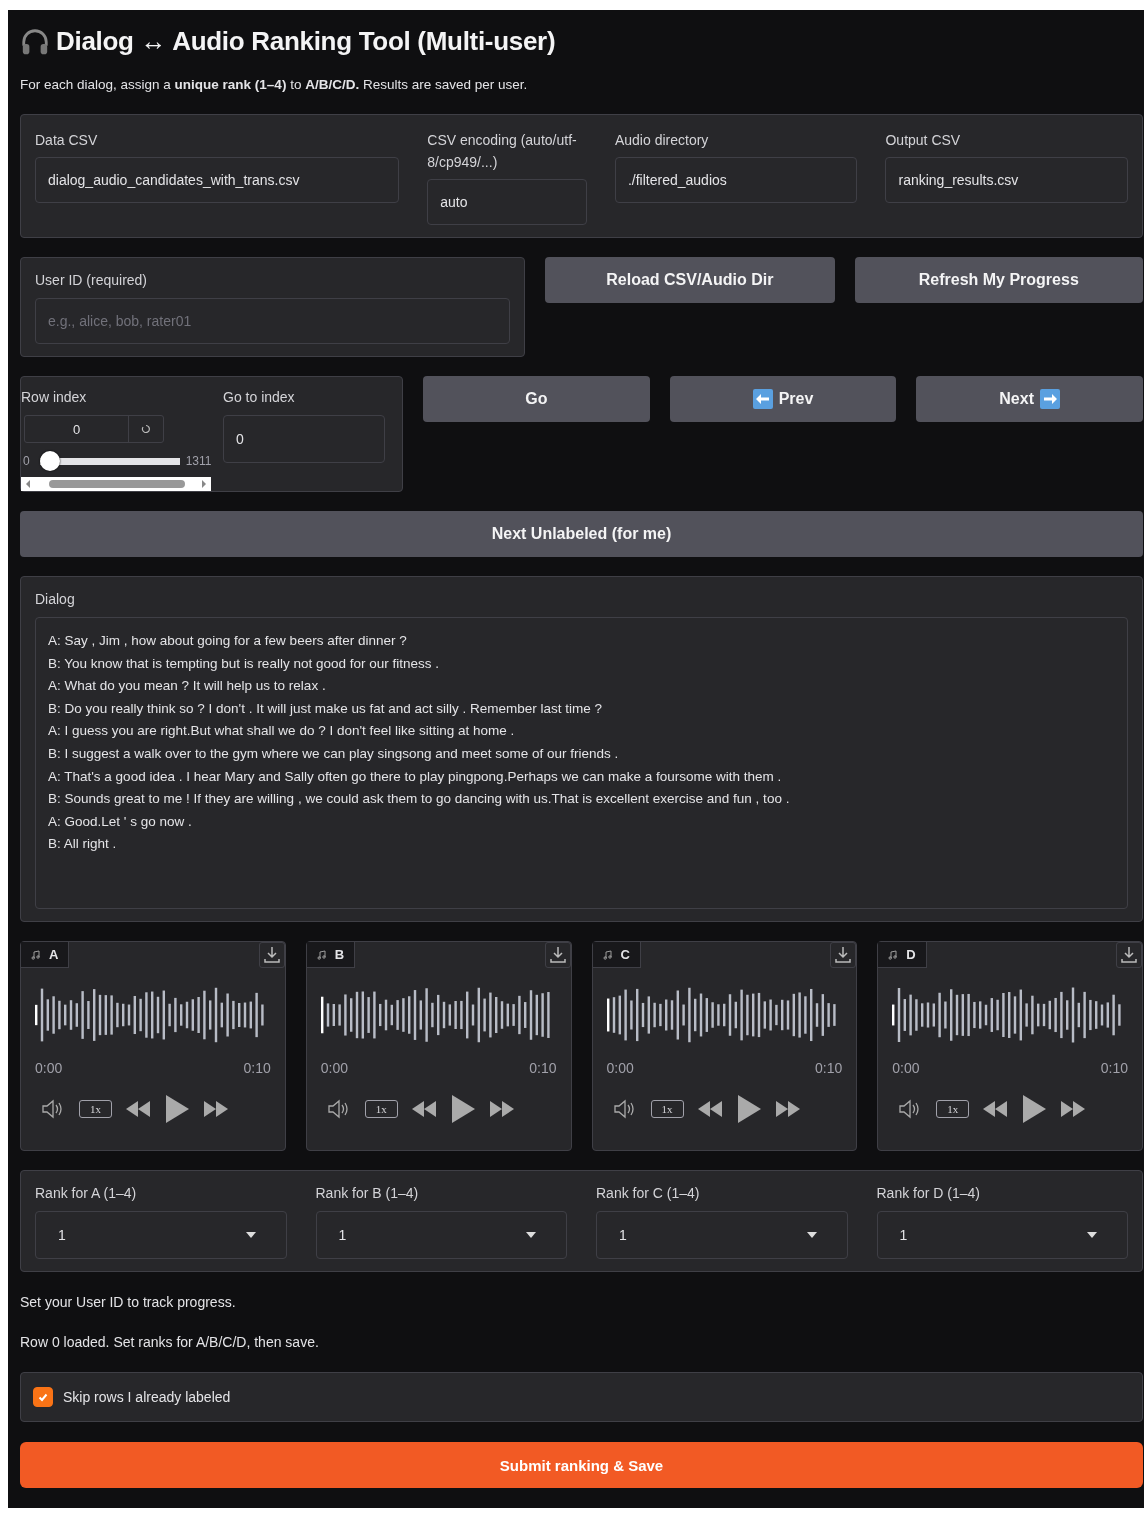  Describe the element at coordinates (67, 140) in the screenshot. I see `field-label: Data CSV` at that location.